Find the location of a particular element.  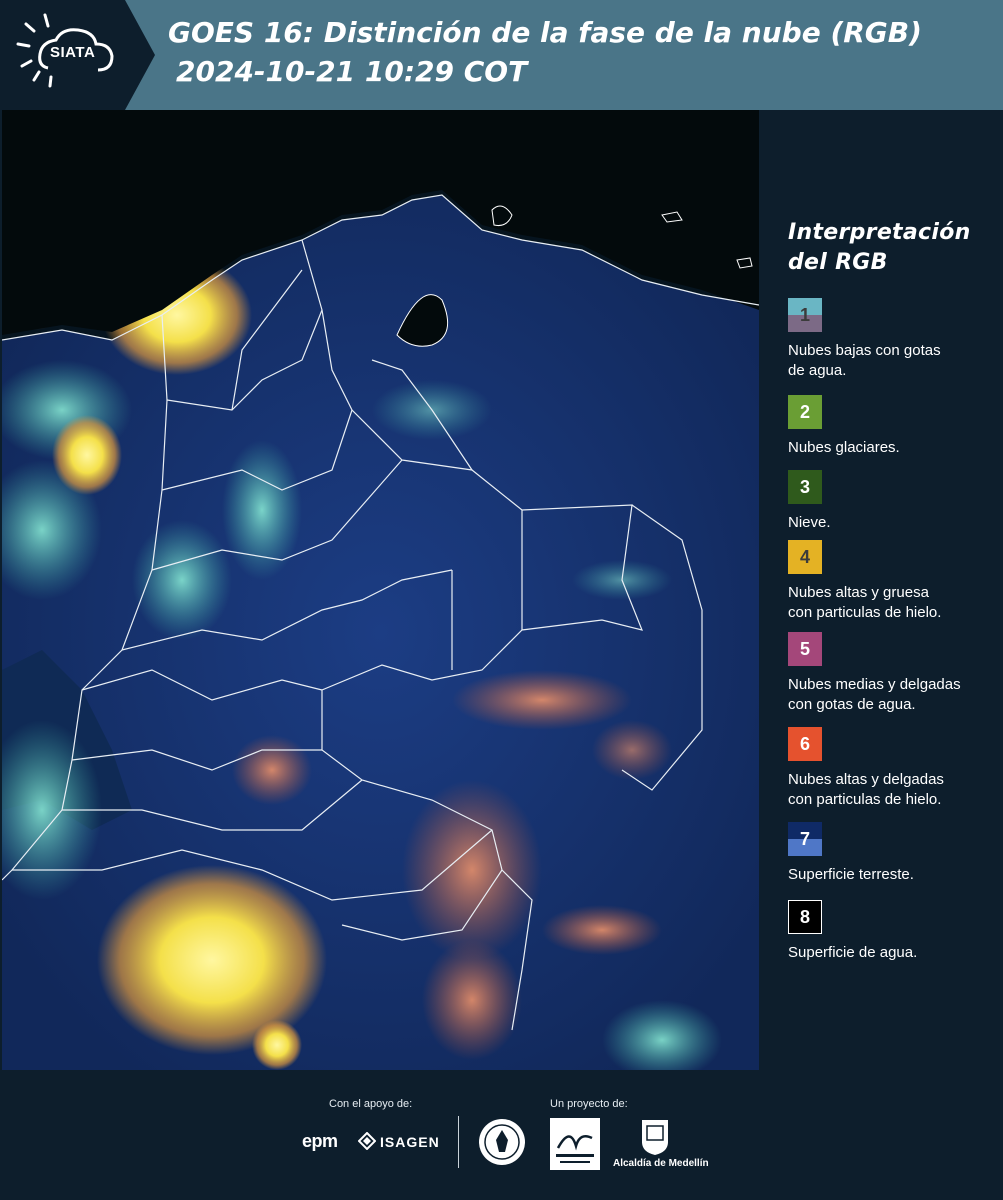

seal-logo-icon is located at coordinates (502, 1142).